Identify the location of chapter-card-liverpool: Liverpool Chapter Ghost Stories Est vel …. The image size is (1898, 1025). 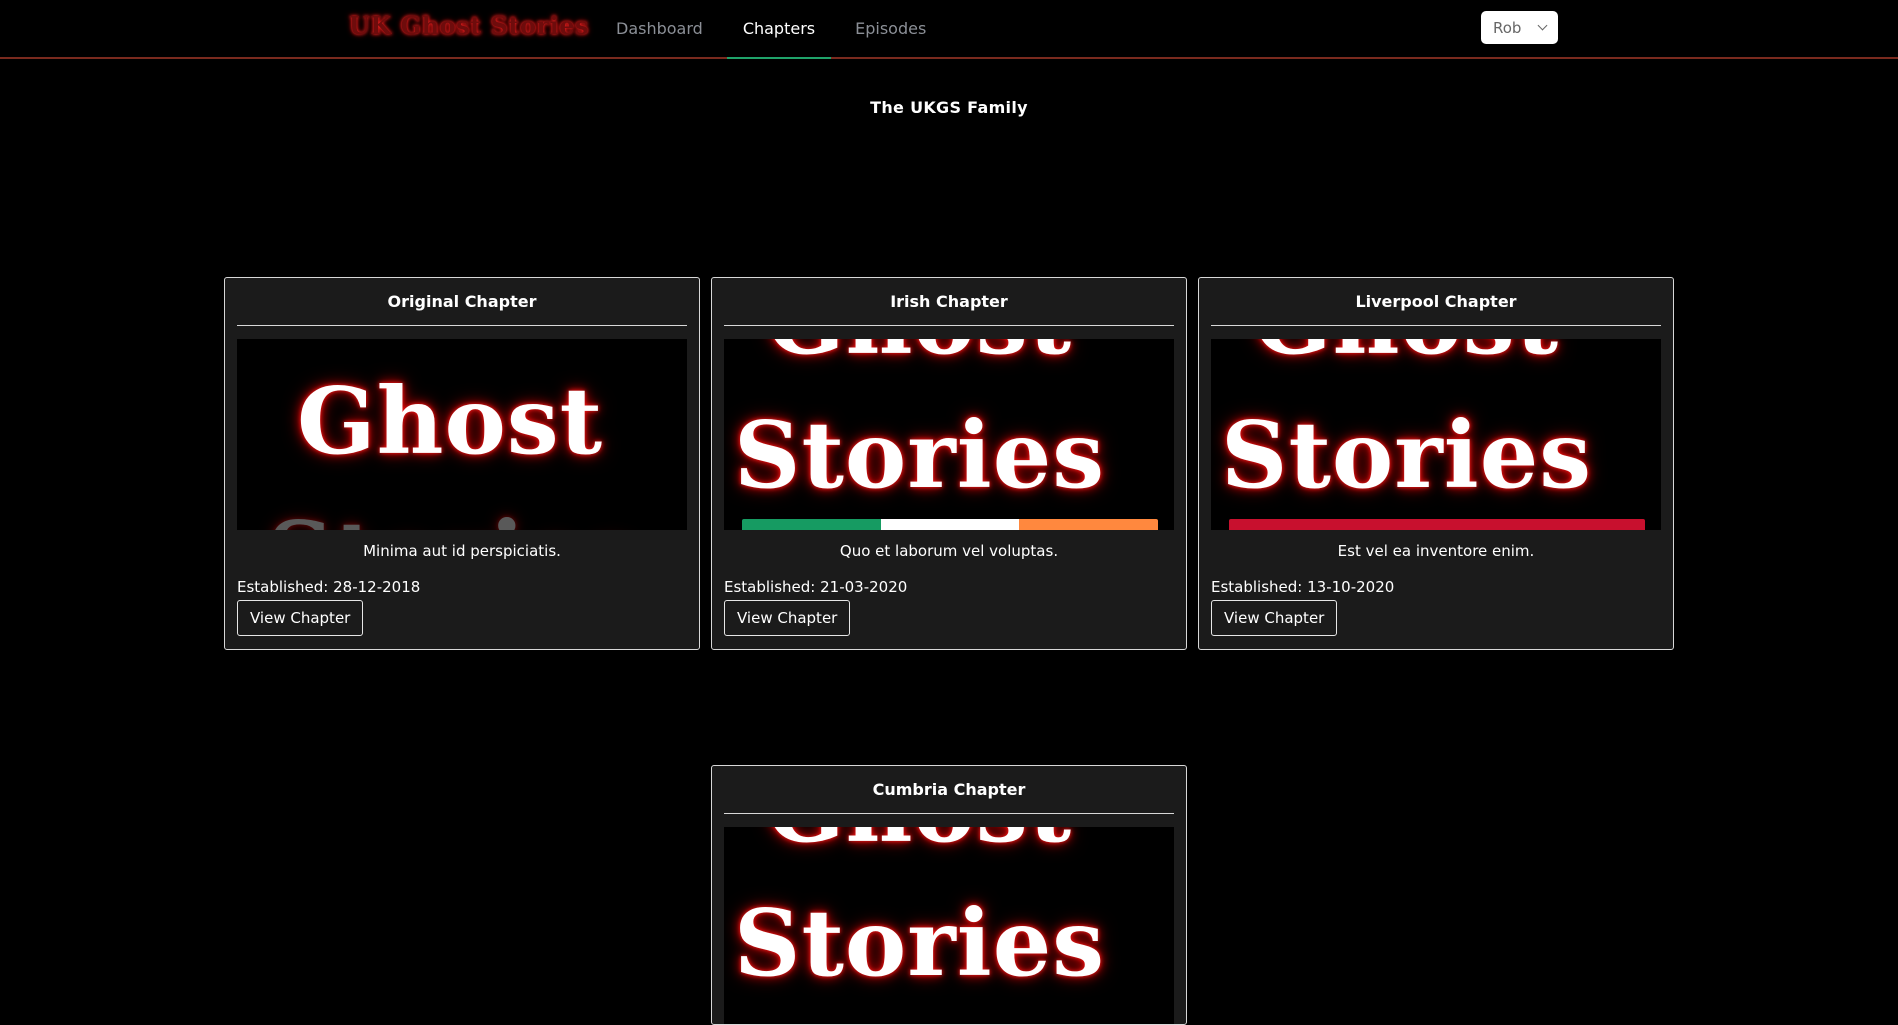
(1436, 463).